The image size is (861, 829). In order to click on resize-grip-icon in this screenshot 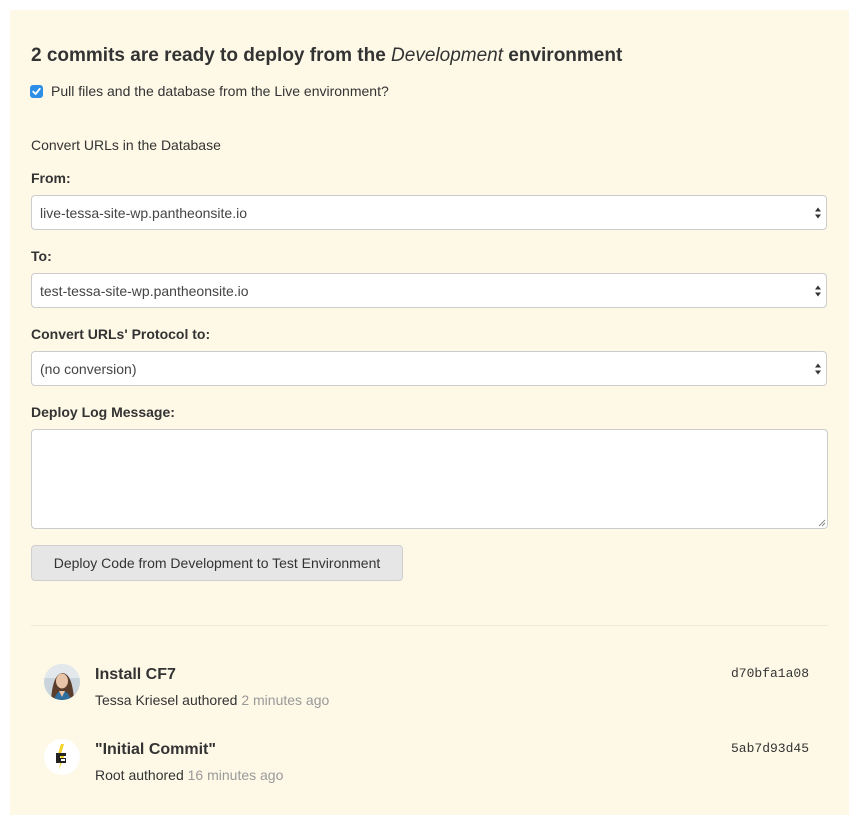, I will do `click(821, 522)`.